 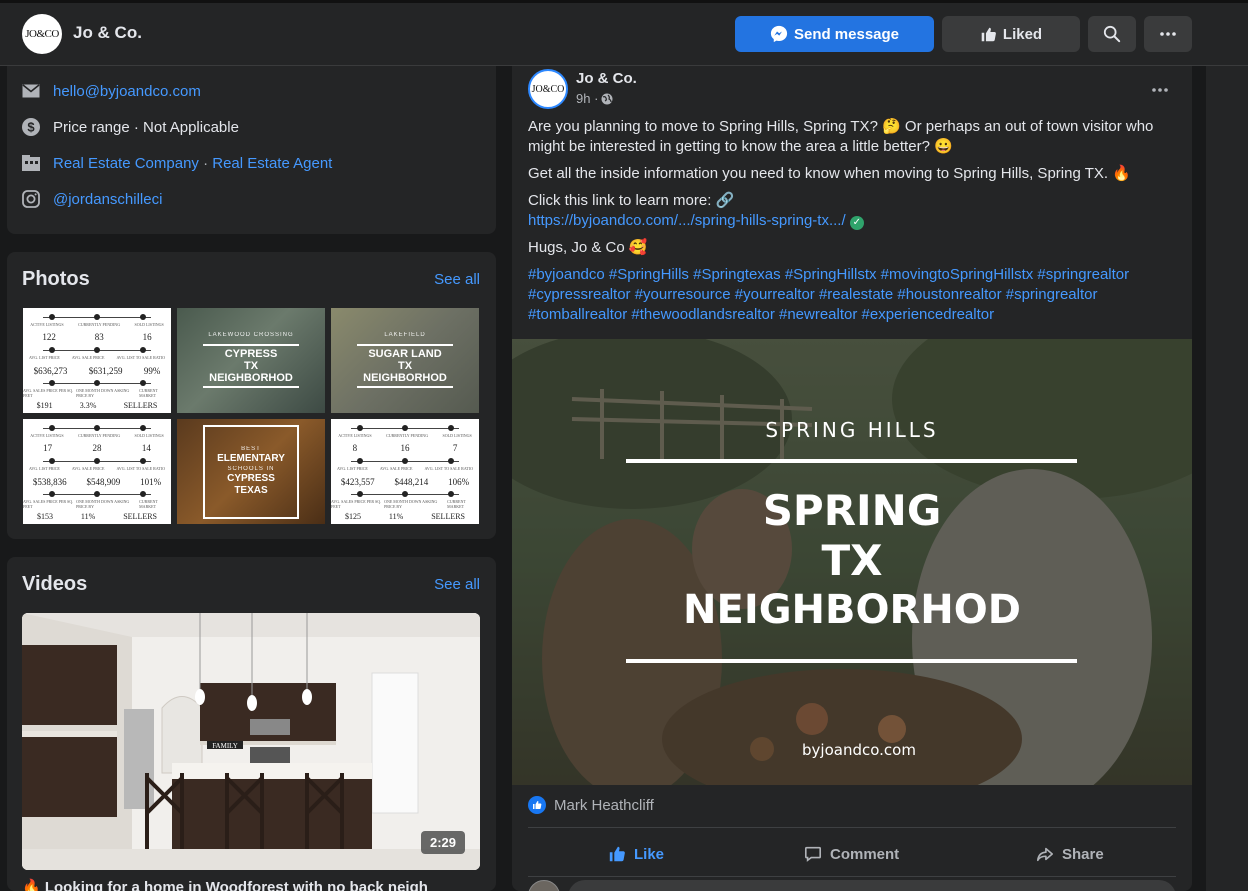 I want to click on cypress-line-3: NEIGHBORHOD, so click(x=251, y=377).